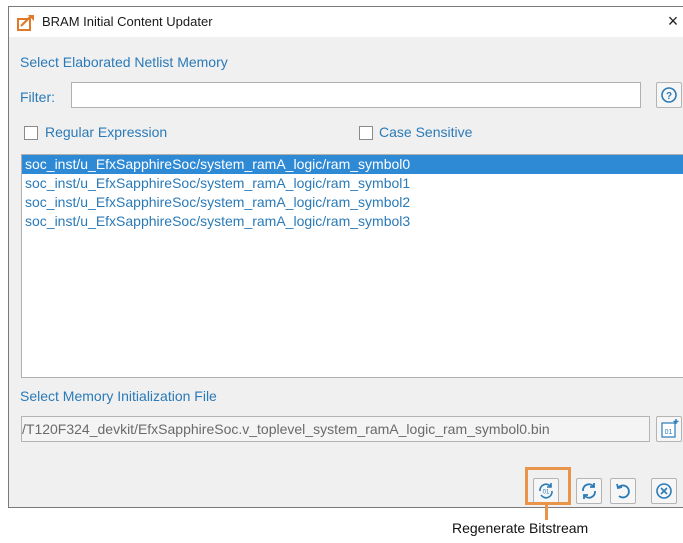 The height and width of the screenshot is (543, 683). Describe the element at coordinates (31, 133) in the screenshot. I see `regex-checkbox` at that location.